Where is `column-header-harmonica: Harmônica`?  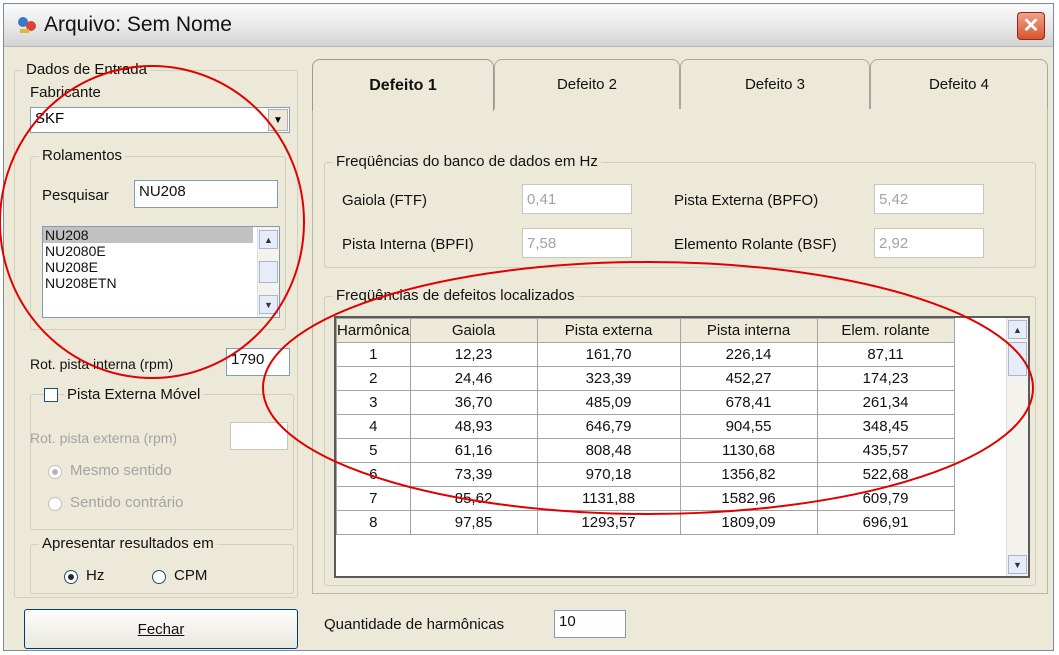 column-header-harmonica: Harmônica is located at coordinates (373, 330).